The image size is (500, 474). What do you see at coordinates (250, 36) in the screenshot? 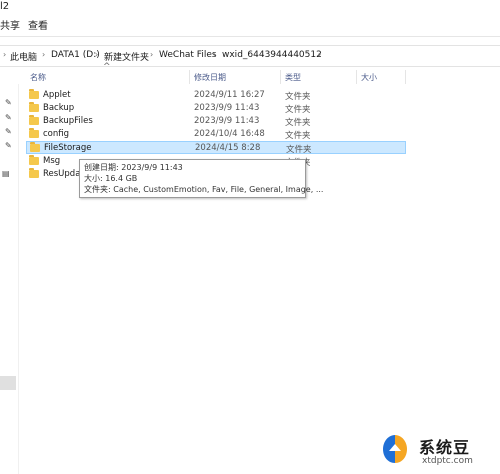
I see `ribbon-divider` at bounding box center [250, 36].